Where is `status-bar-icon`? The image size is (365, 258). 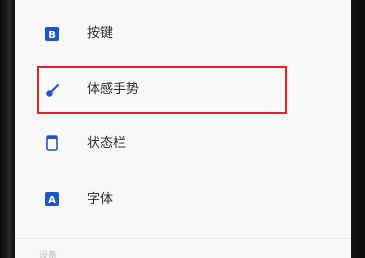
status-bar-icon is located at coordinates (52, 143).